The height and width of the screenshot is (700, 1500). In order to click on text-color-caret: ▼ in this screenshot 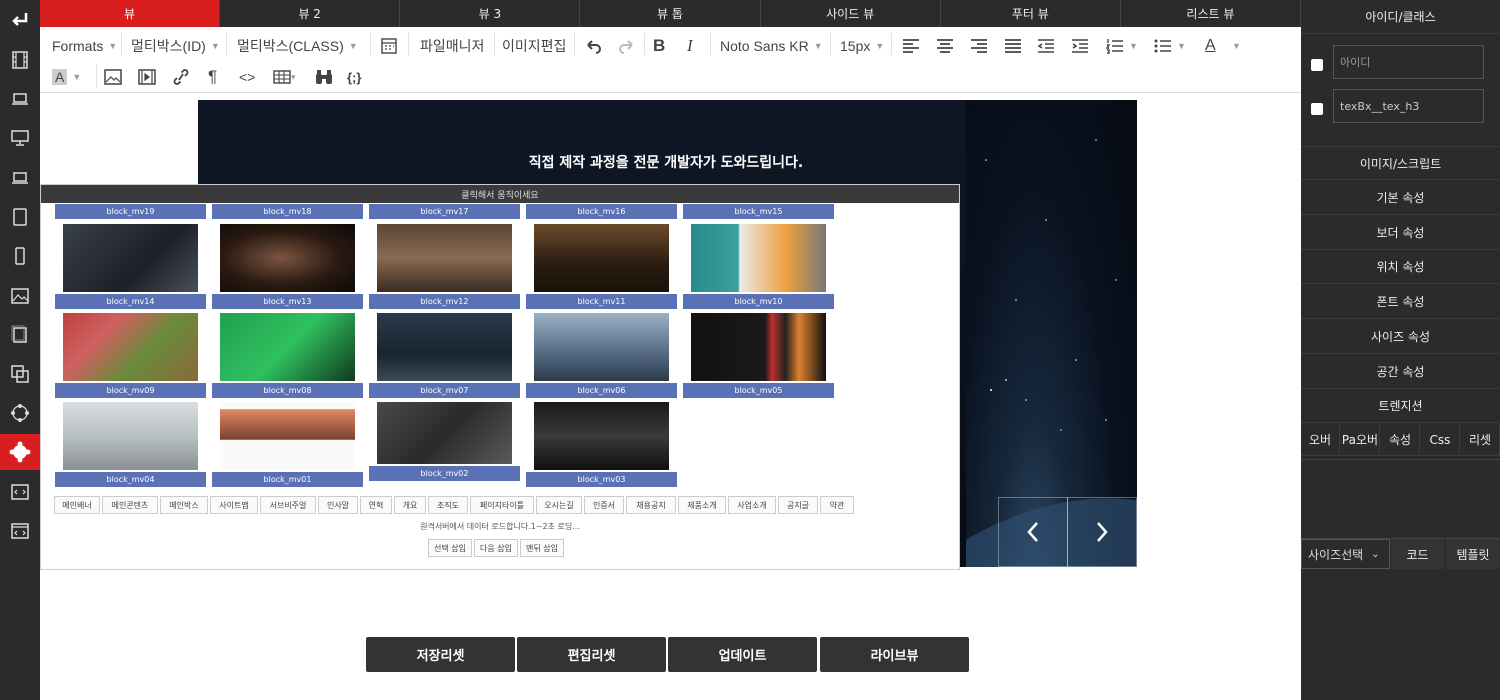, I will do `click(1234, 46)`.